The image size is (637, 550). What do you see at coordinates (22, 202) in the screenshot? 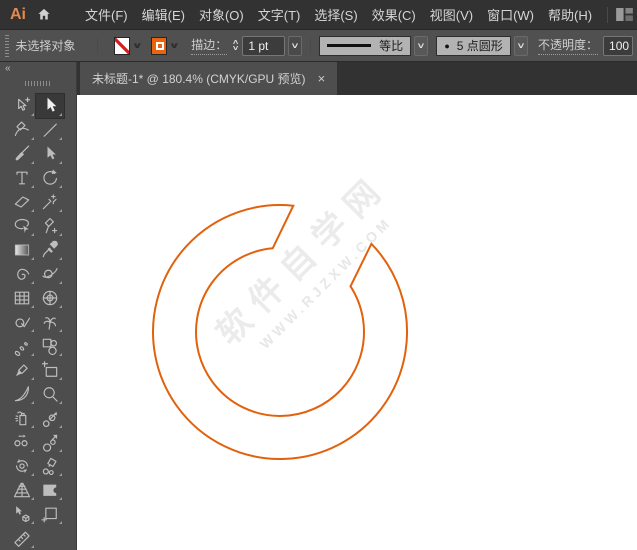
I see `tool-eraser-tool` at bounding box center [22, 202].